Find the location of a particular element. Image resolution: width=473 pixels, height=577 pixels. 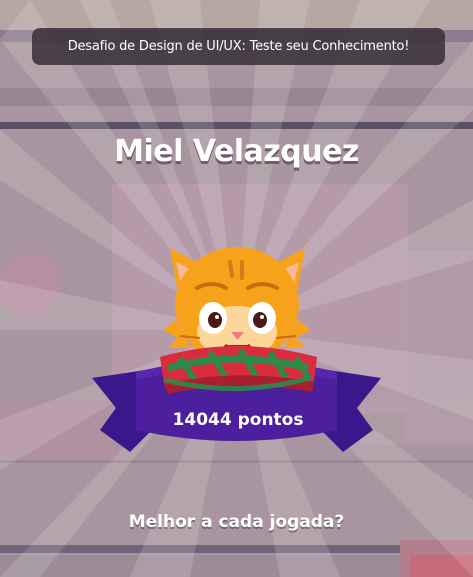

tagline-text: Melhor a cada jogada? is located at coordinates (236, 522).